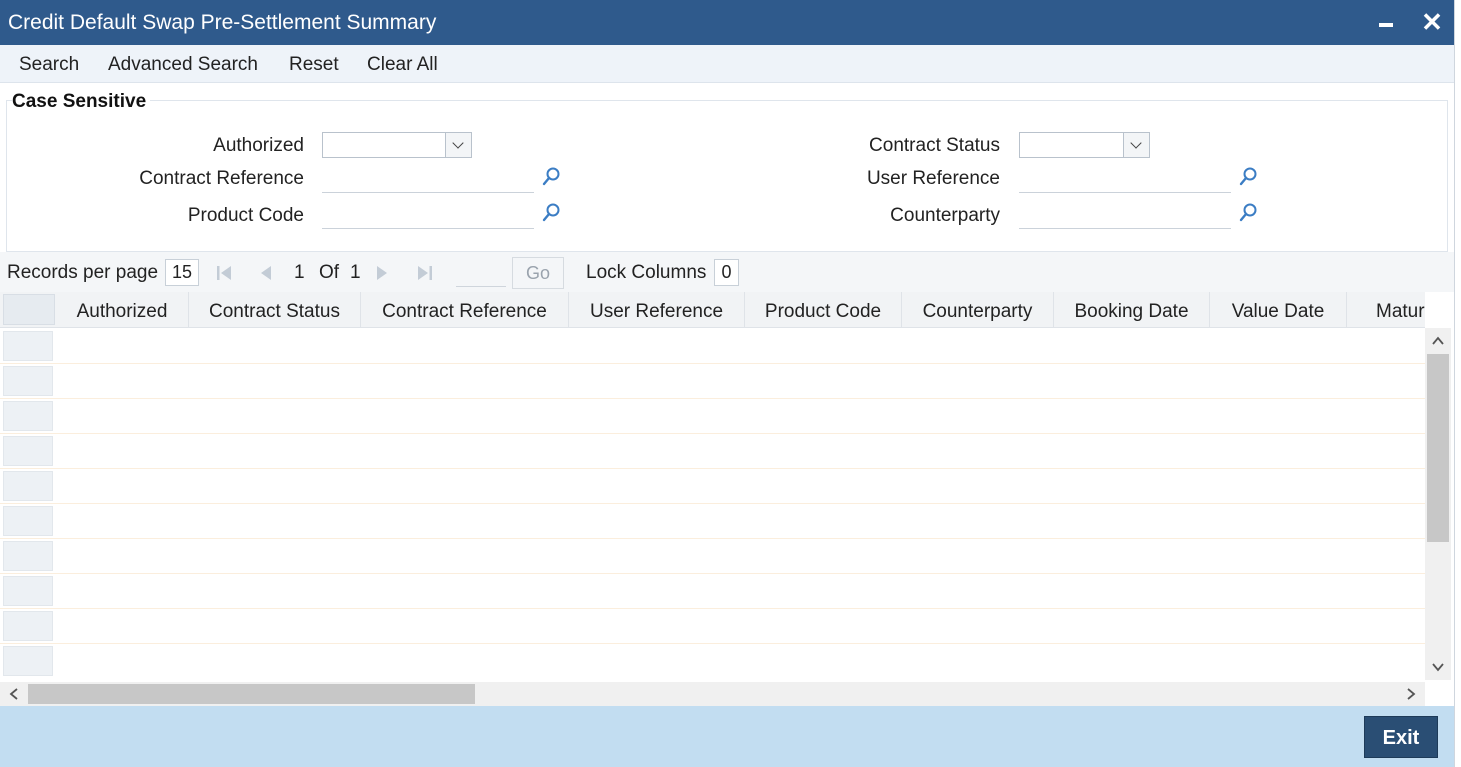  I want to click on advanced-search-button: Advanced Search, so click(183, 65).